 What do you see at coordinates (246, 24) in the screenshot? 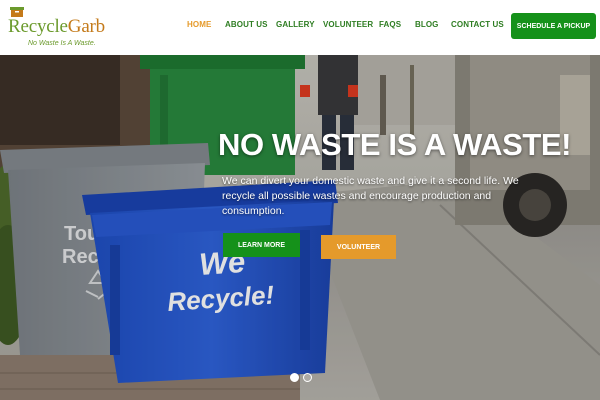
I see `nav-about-us: ABOUT US` at bounding box center [246, 24].